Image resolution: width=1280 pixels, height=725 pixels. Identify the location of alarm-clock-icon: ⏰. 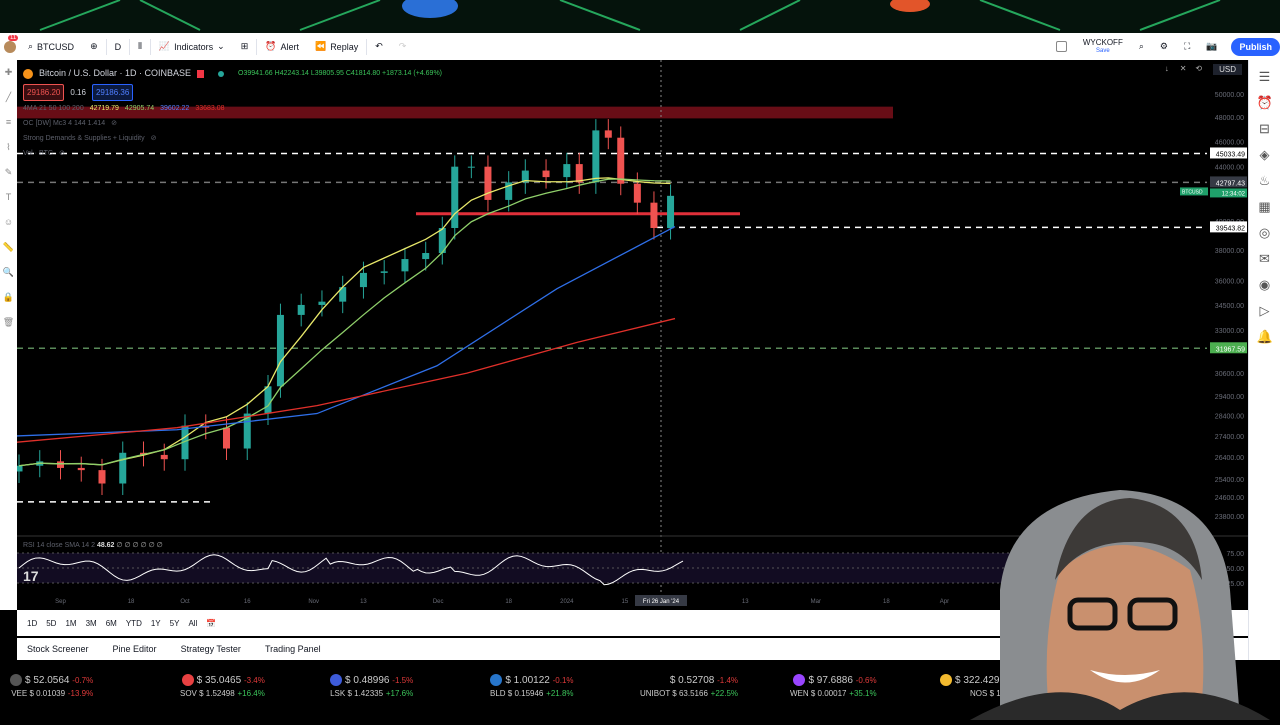
(1265, 103).